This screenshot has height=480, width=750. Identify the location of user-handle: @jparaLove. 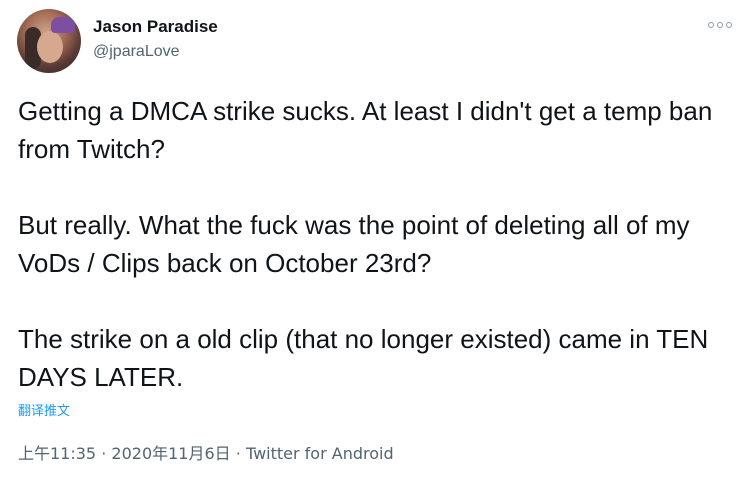
(136, 52).